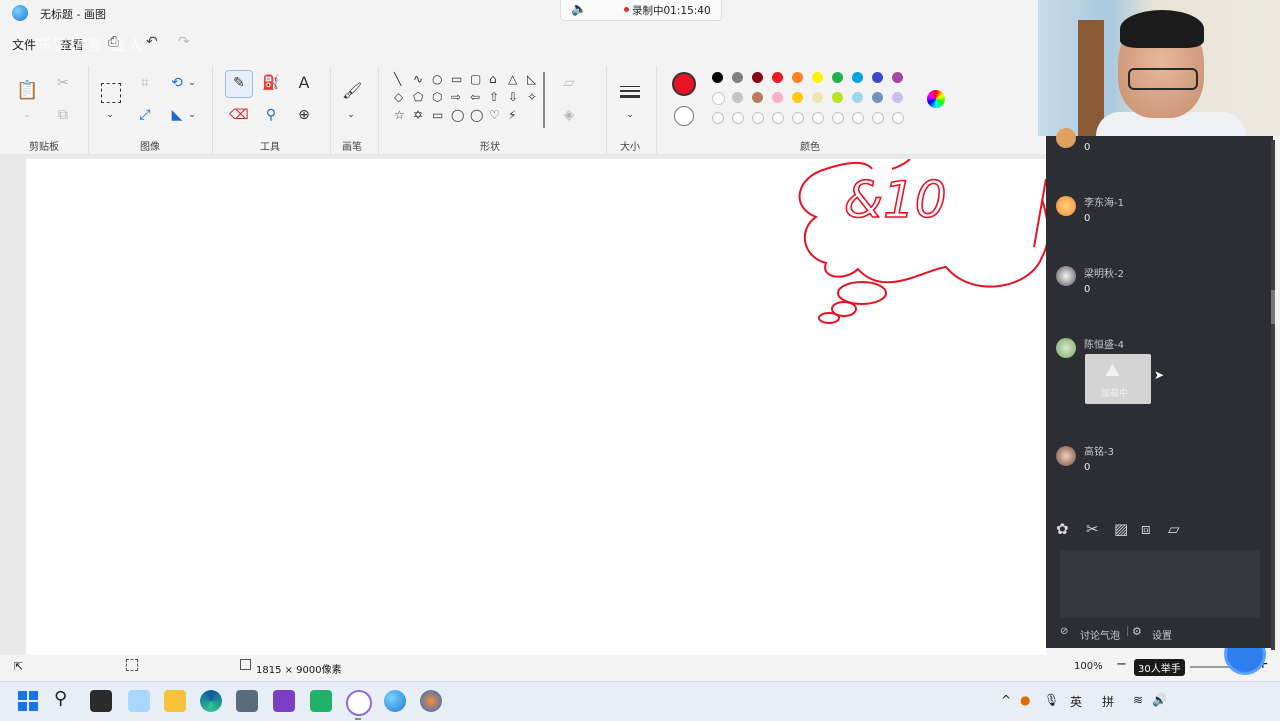 This screenshot has width=1280, height=721. I want to click on paint-taskbar-icon, so click(395, 701).